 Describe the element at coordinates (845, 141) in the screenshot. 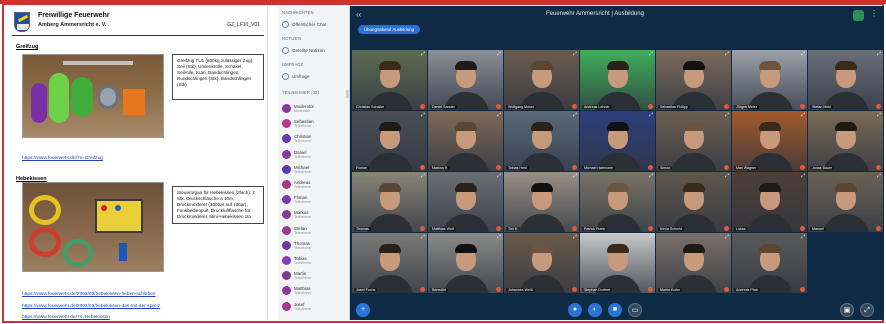

I see `video-tile: Jonas Bauer ⤢` at that location.